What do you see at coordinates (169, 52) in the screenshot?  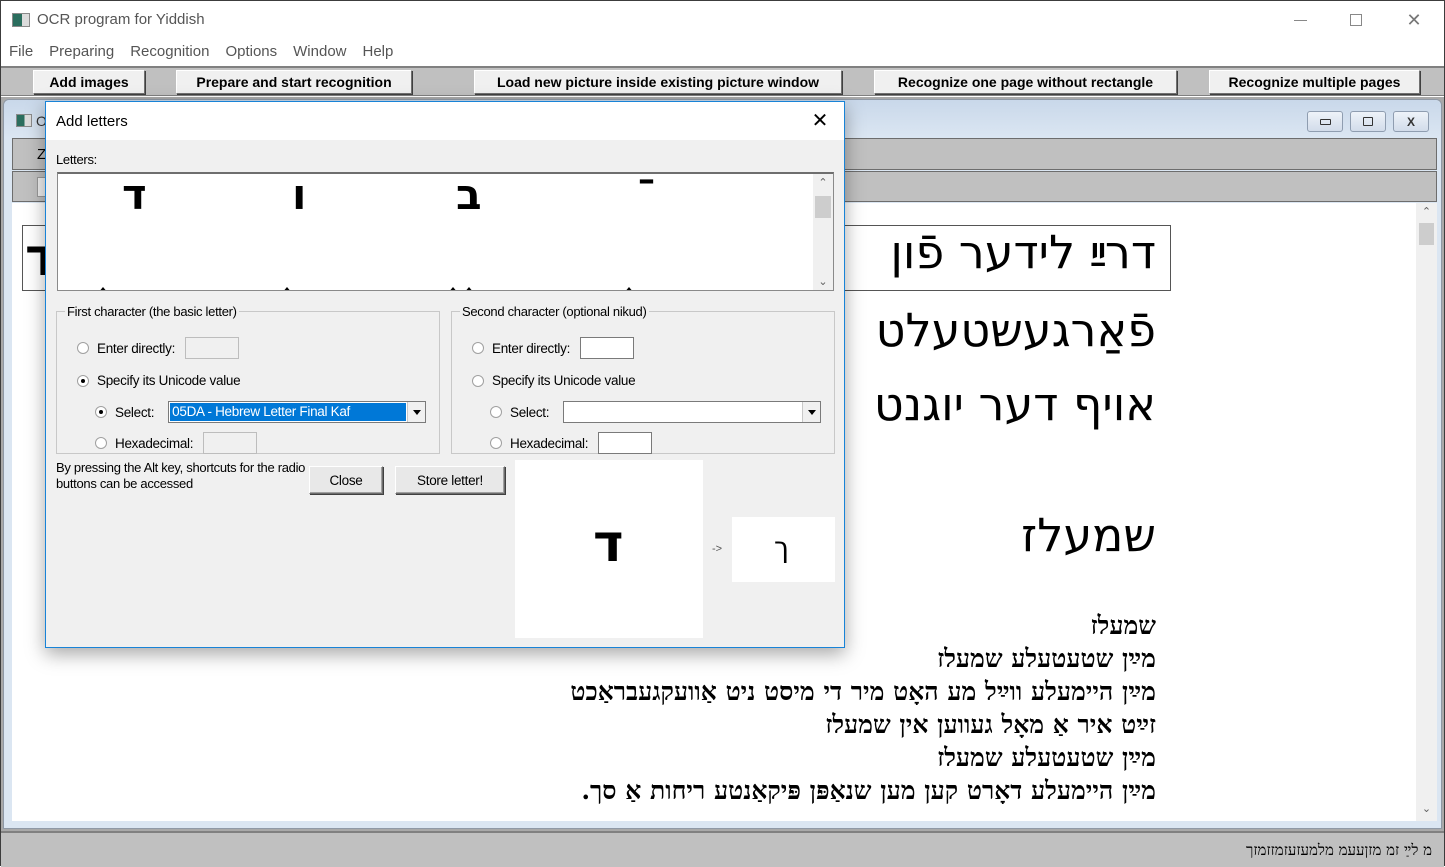 I see `menu-recognition: Recognition` at bounding box center [169, 52].